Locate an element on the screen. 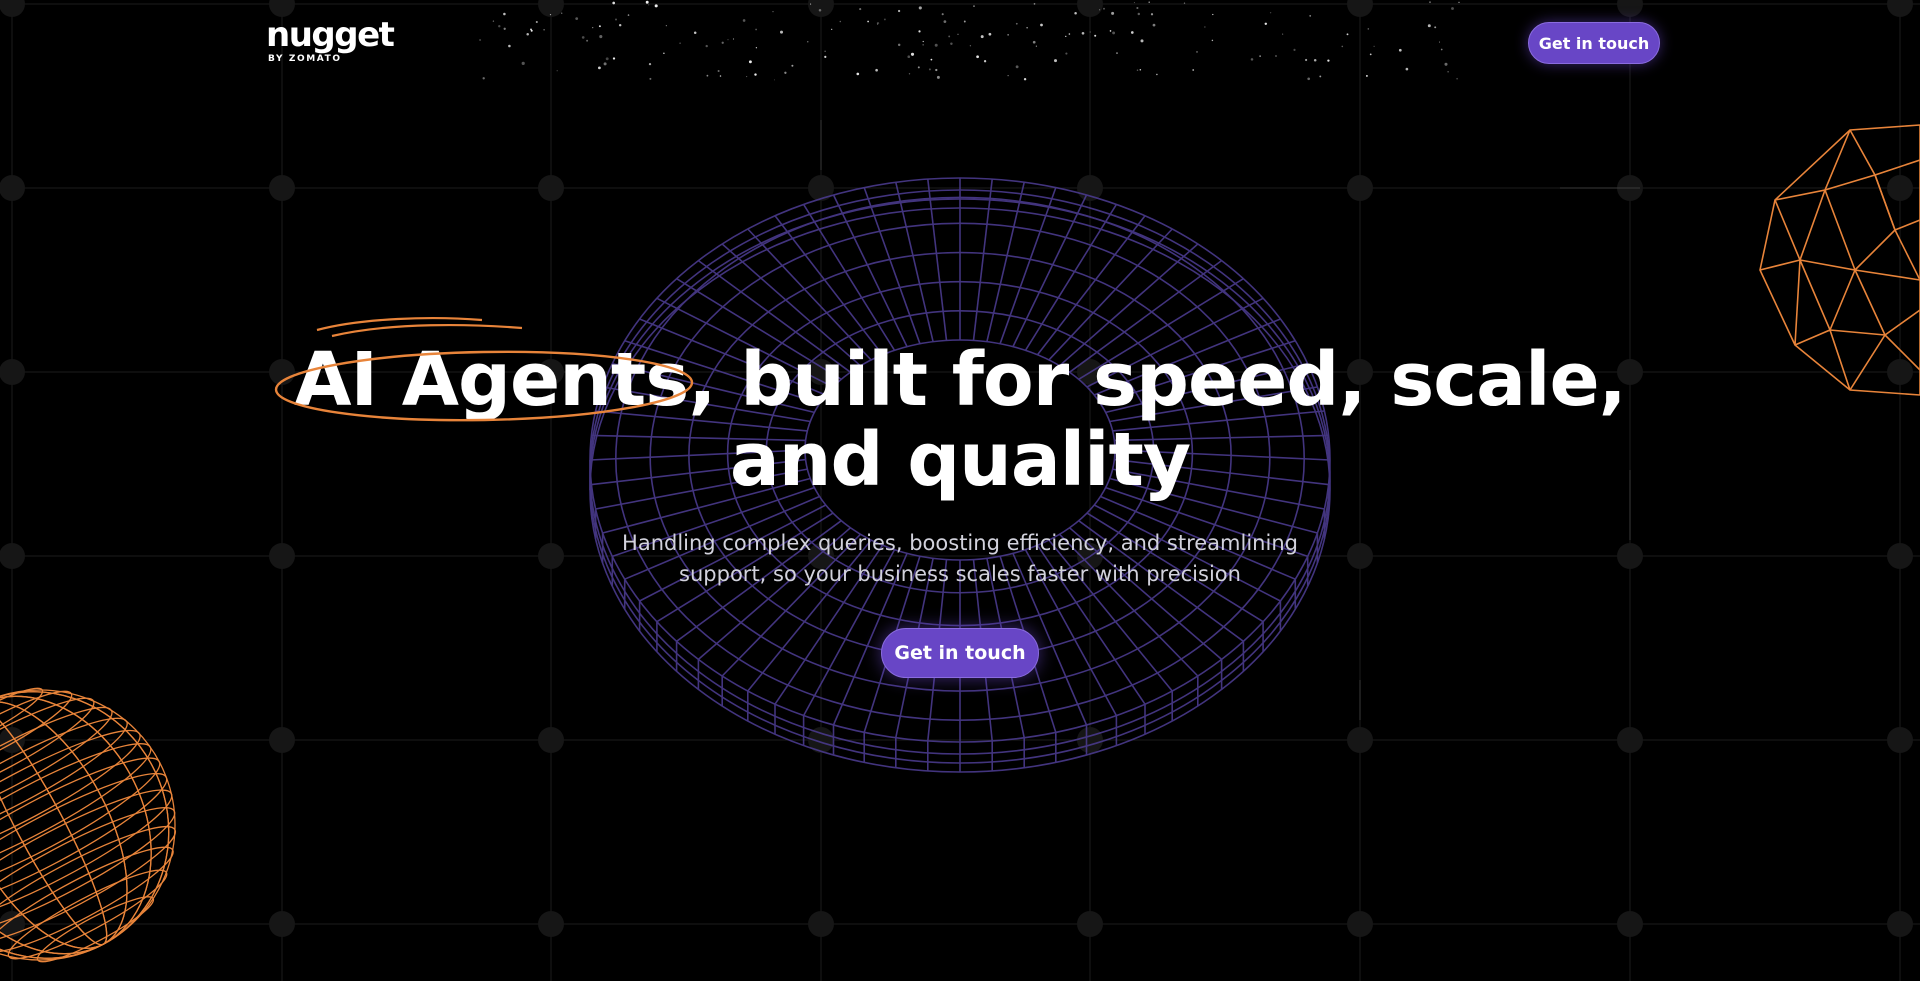  globe-wireframe-icon is located at coordinates (88, 825).